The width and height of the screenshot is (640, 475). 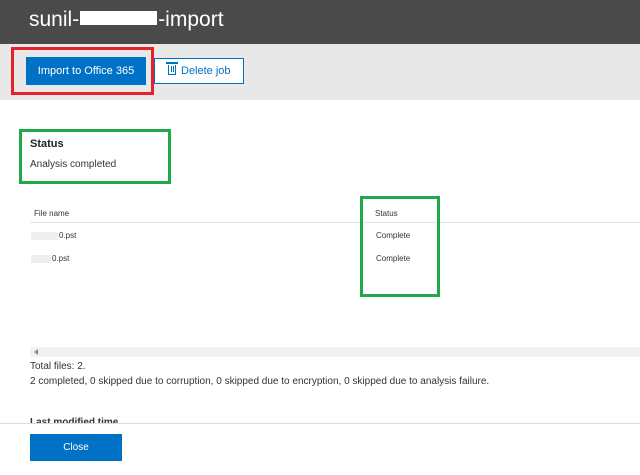 What do you see at coordinates (36, 352) in the screenshot?
I see `scroll-left-arrow-icon` at bounding box center [36, 352].